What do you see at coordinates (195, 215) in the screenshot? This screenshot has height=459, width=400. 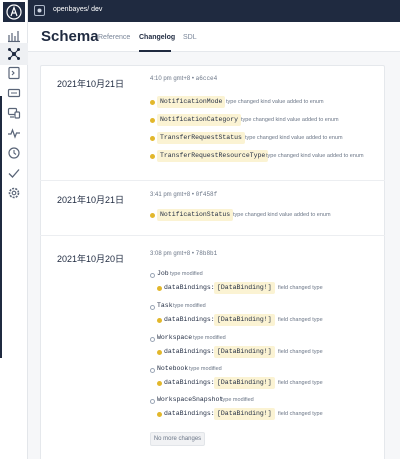 I see `type-name: NotificationStatus` at bounding box center [195, 215].